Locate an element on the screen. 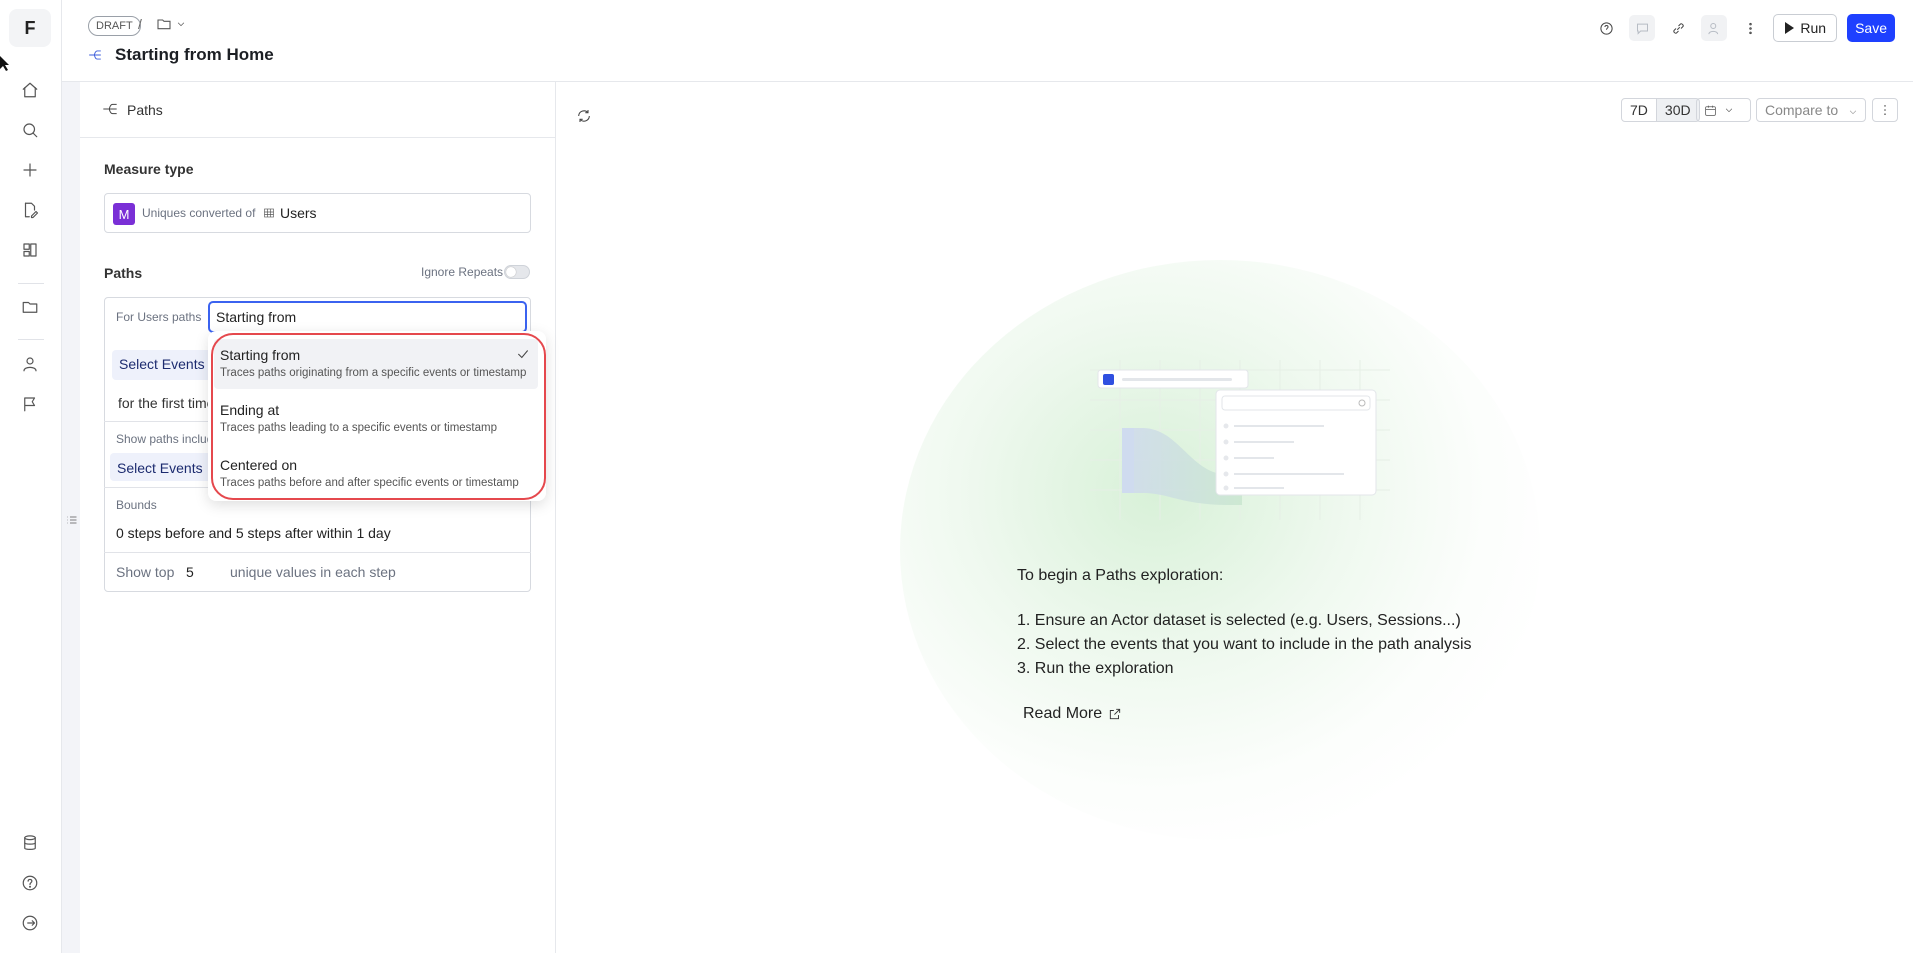 The width and height of the screenshot is (1913, 953). database-icon is located at coordinates (30, 843).